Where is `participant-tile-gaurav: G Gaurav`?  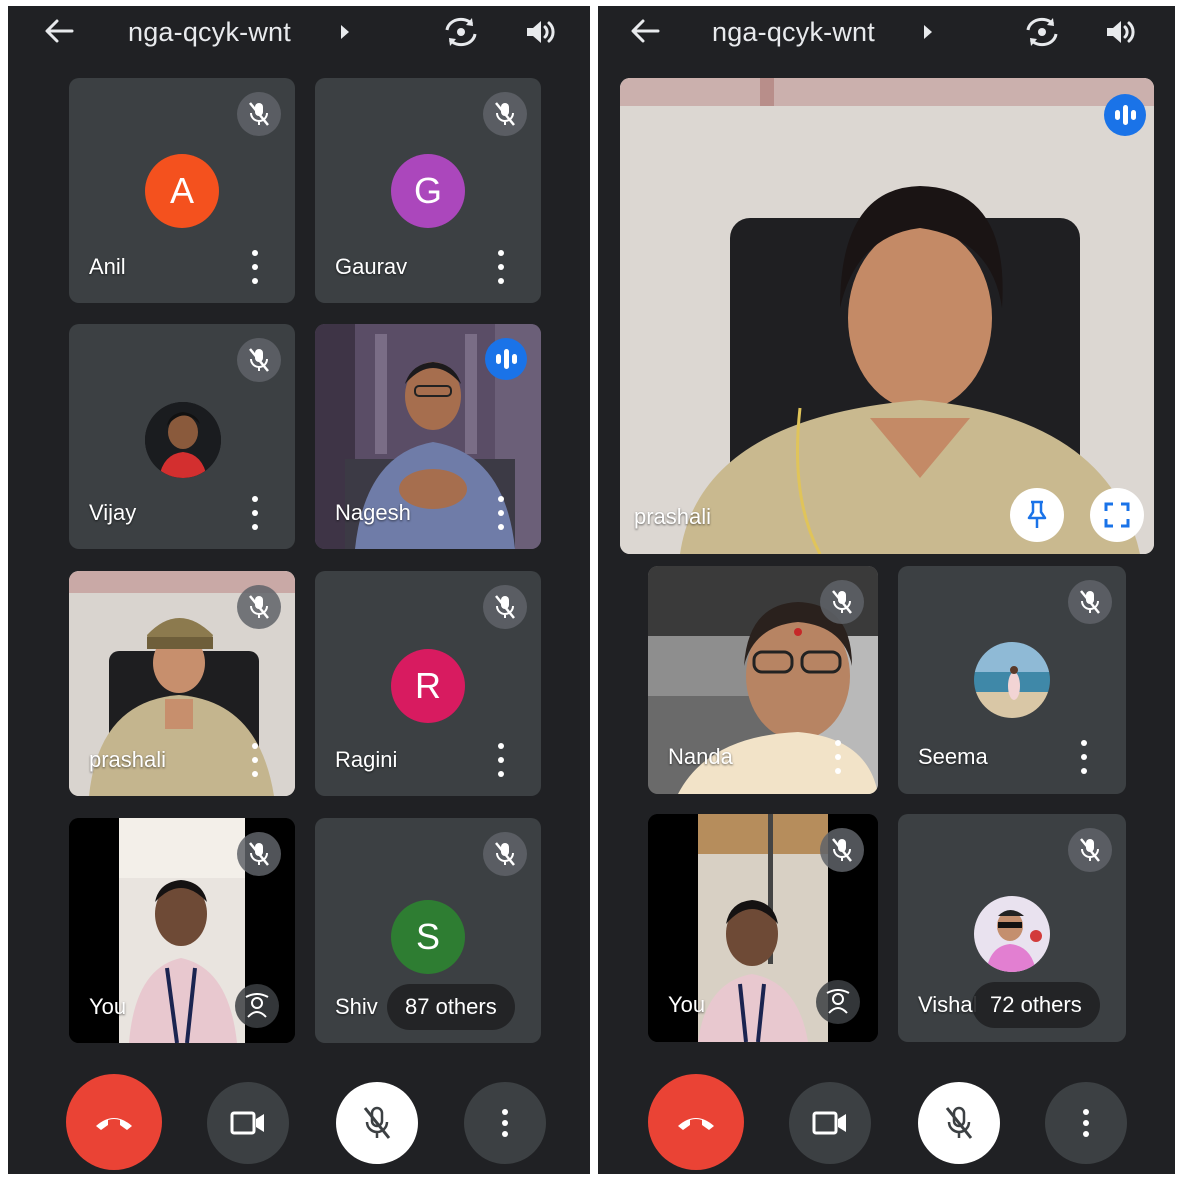 participant-tile-gaurav: G Gaurav is located at coordinates (428, 190).